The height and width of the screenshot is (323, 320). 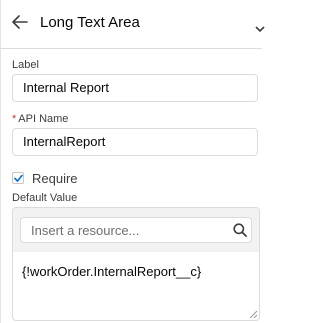 I want to click on api-name-field-label: * API Name, so click(x=40, y=119).